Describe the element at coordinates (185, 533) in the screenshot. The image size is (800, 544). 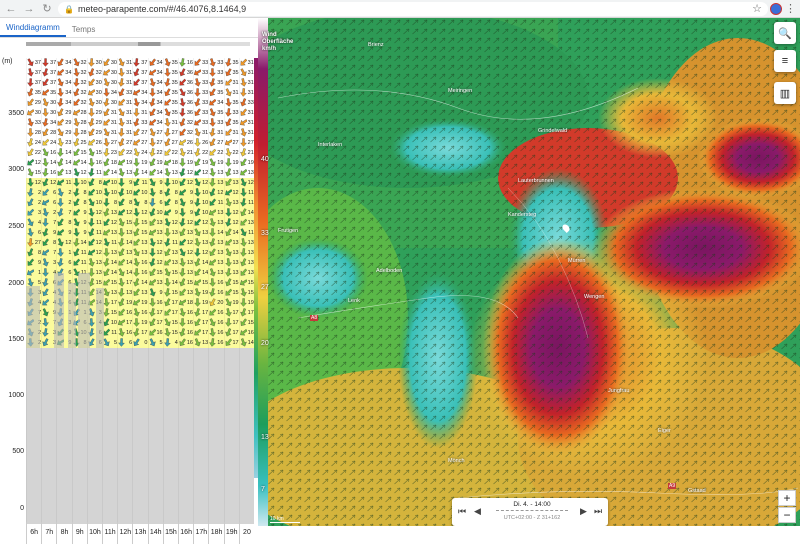
I see `time-tick: 16h` at that location.